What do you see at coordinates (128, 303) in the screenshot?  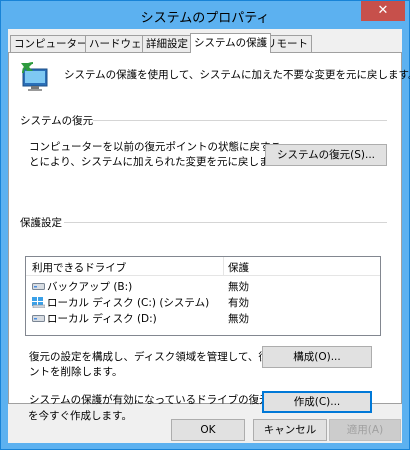 I see `drive-name: ローカル ディスク (C:) (システム)` at bounding box center [128, 303].